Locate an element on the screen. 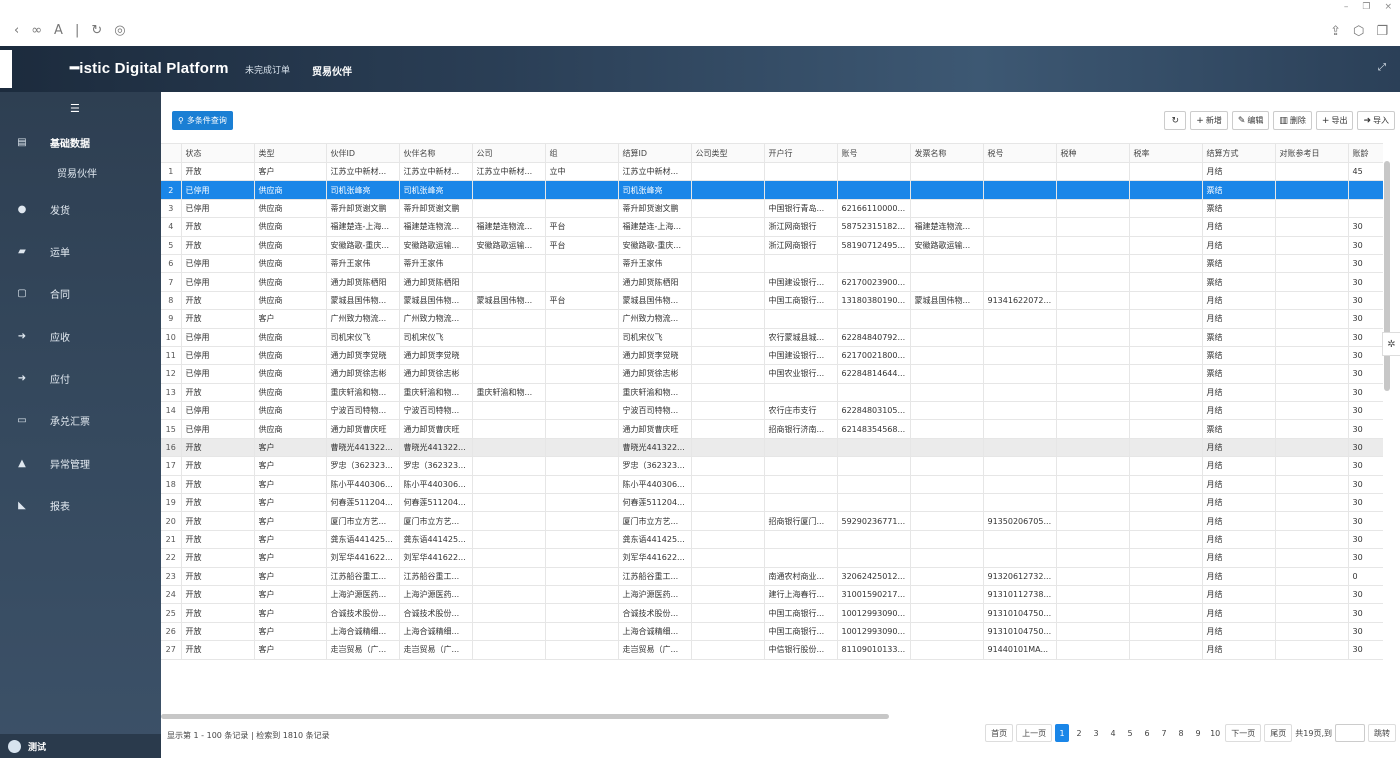 The image size is (1400, 758). page-number-button: 9 is located at coordinates (1198, 733).